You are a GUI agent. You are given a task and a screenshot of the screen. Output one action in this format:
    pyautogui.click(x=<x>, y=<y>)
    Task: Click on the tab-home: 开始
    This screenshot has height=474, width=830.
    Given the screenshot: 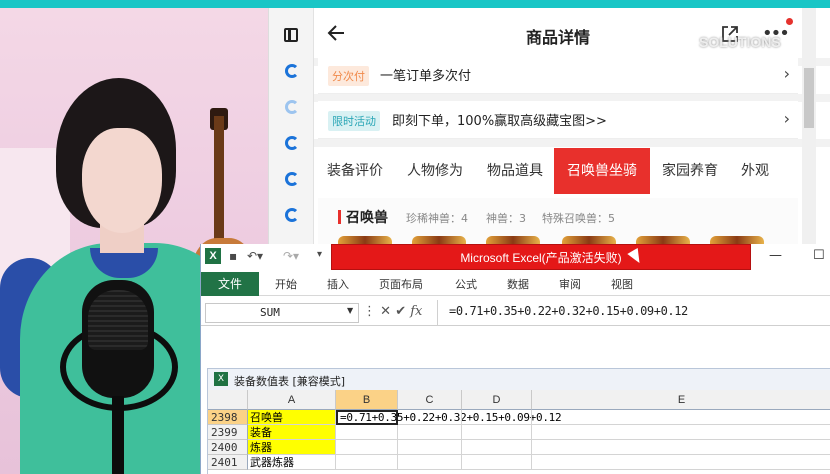 What is the action you would take?
    pyautogui.click(x=286, y=284)
    